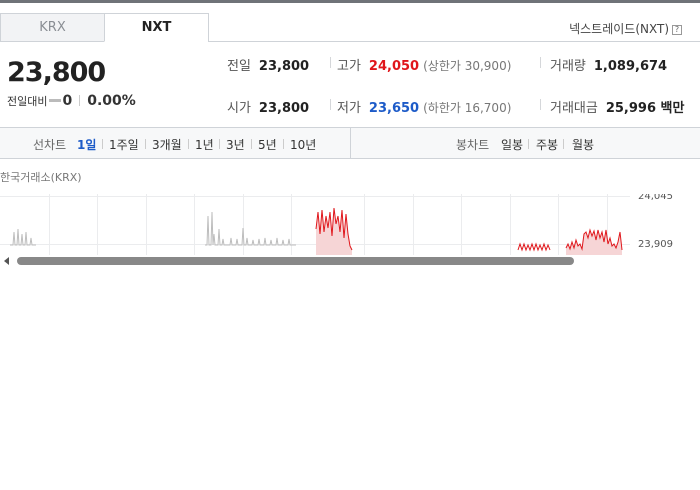  What do you see at coordinates (41, 177) in the screenshot?
I see `chart-source-label: 한국거래소(KRX)` at bounding box center [41, 177].